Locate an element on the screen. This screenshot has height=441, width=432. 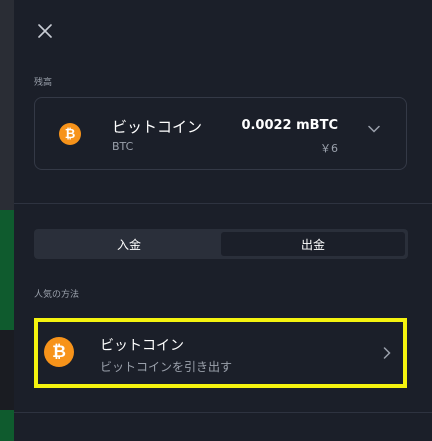
balance-card: ₿ ビットコイン BTC 0.0022 mBTC ￥6 is located at coordinates (220, 133).